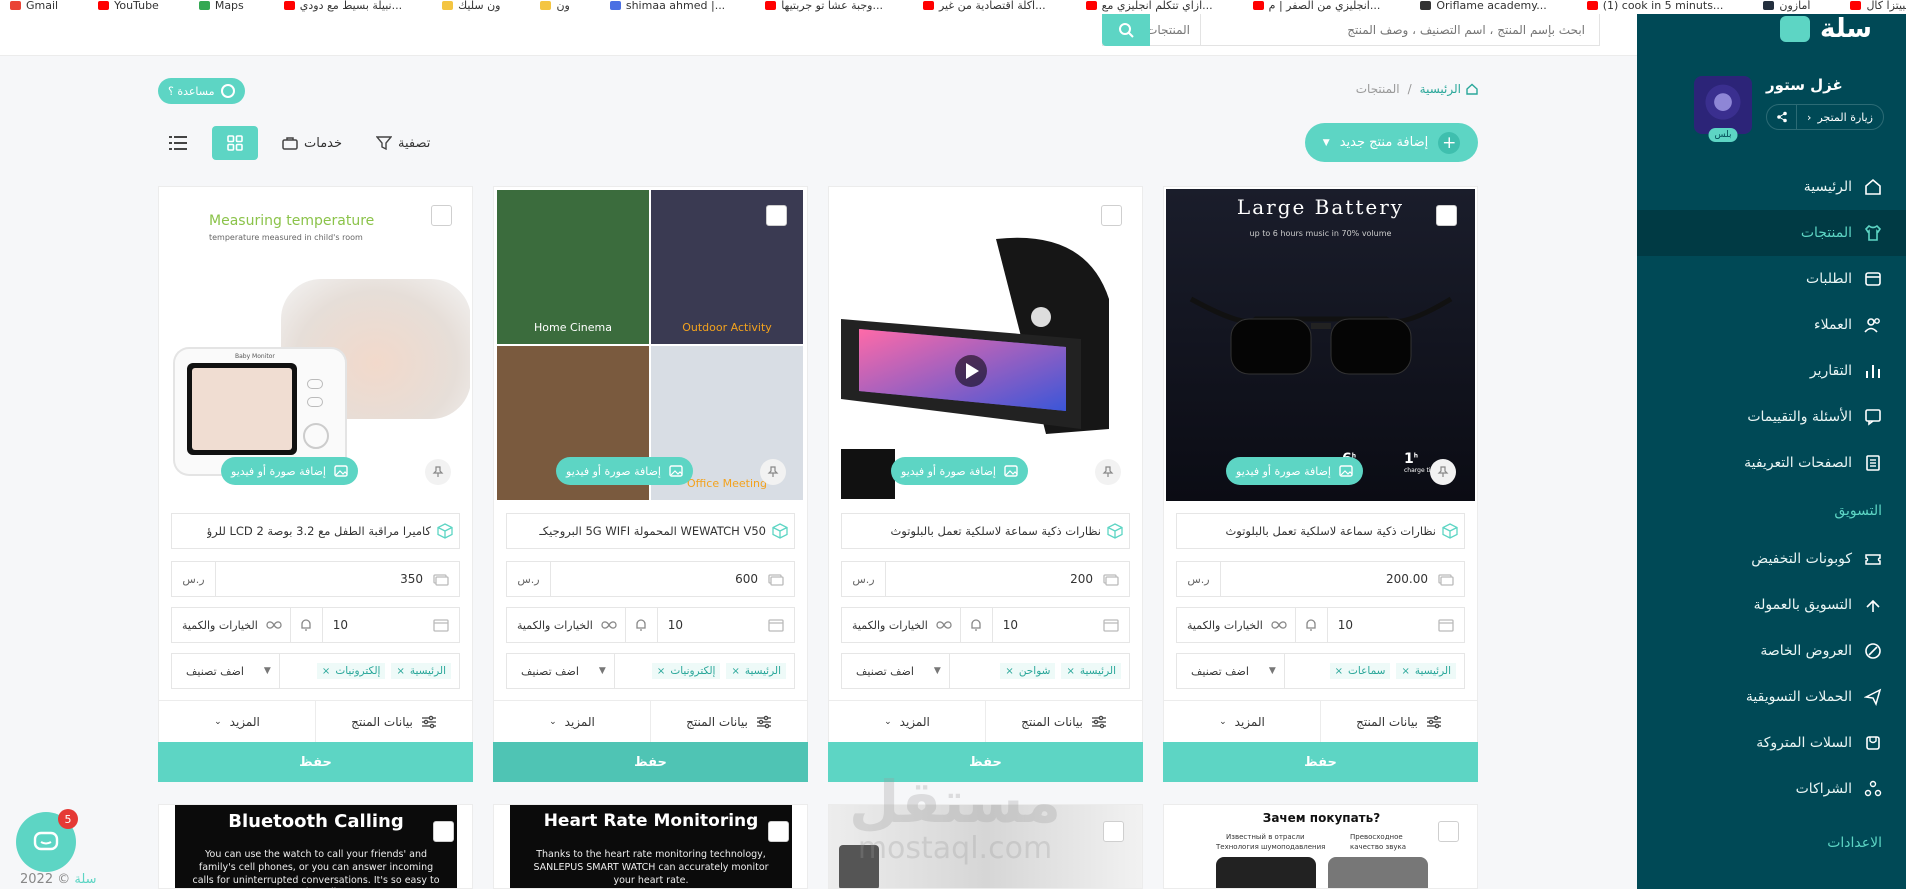 This screenshot has width=1906, height=889. Describe the element at coordinates (201, 91) in the screenshot. I see `help-button: مساعدة ؟` at that location.